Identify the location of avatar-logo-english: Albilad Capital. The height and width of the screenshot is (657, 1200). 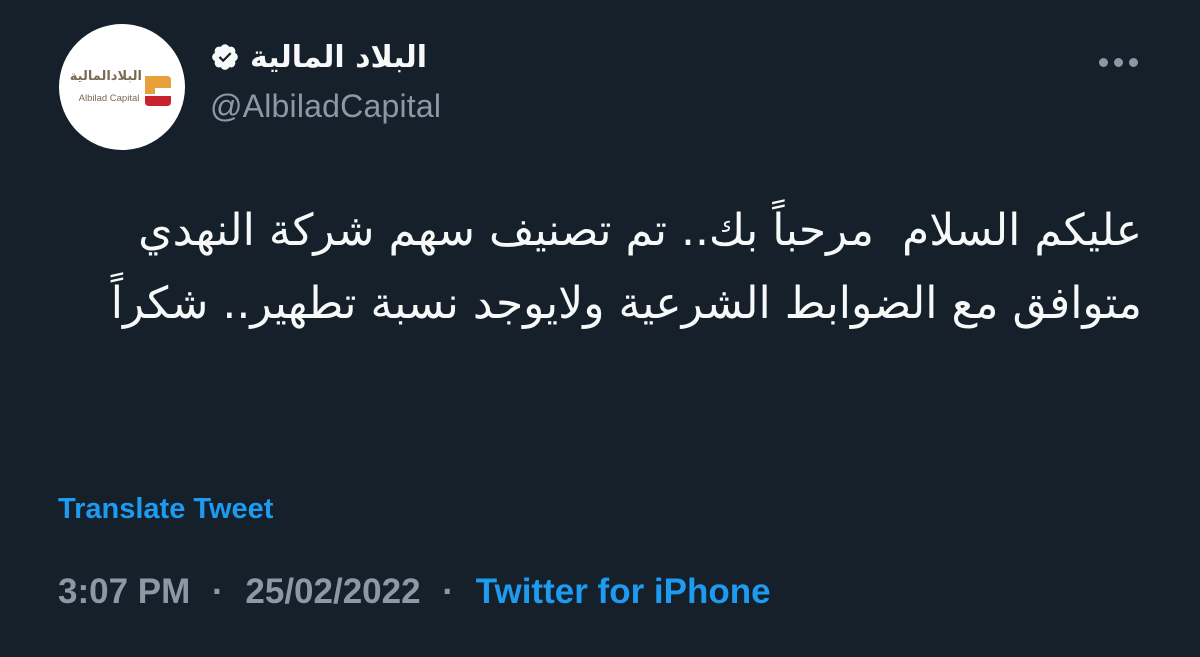
(109, 98).